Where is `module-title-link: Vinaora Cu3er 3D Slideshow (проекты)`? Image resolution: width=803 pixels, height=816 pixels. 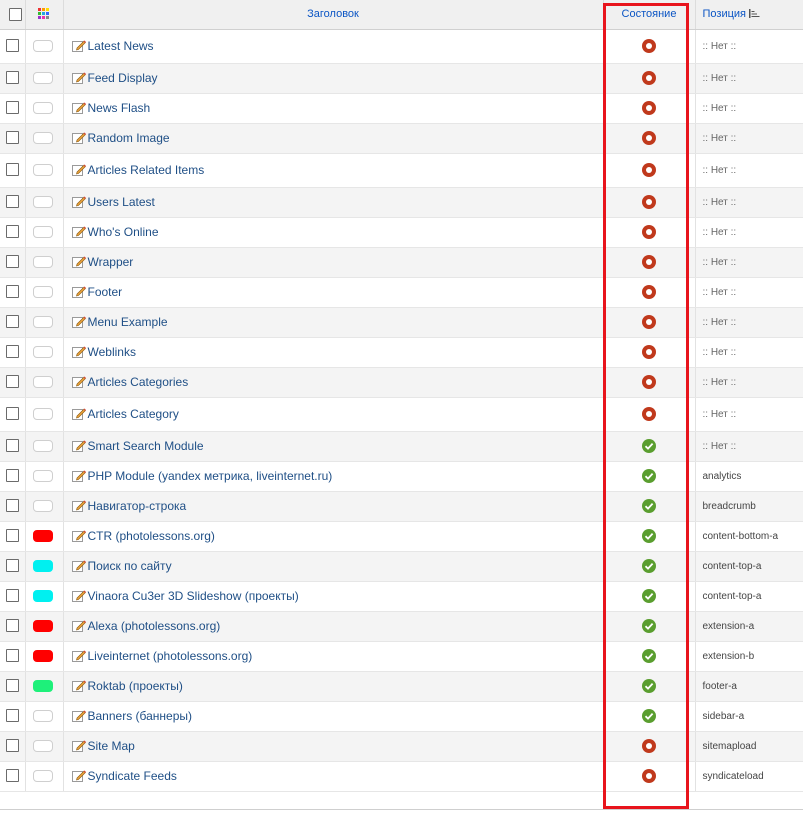 module-title-link: Vinaora Cu3er 3D Slideshow (проекты) is located at coordinates (193, 596).